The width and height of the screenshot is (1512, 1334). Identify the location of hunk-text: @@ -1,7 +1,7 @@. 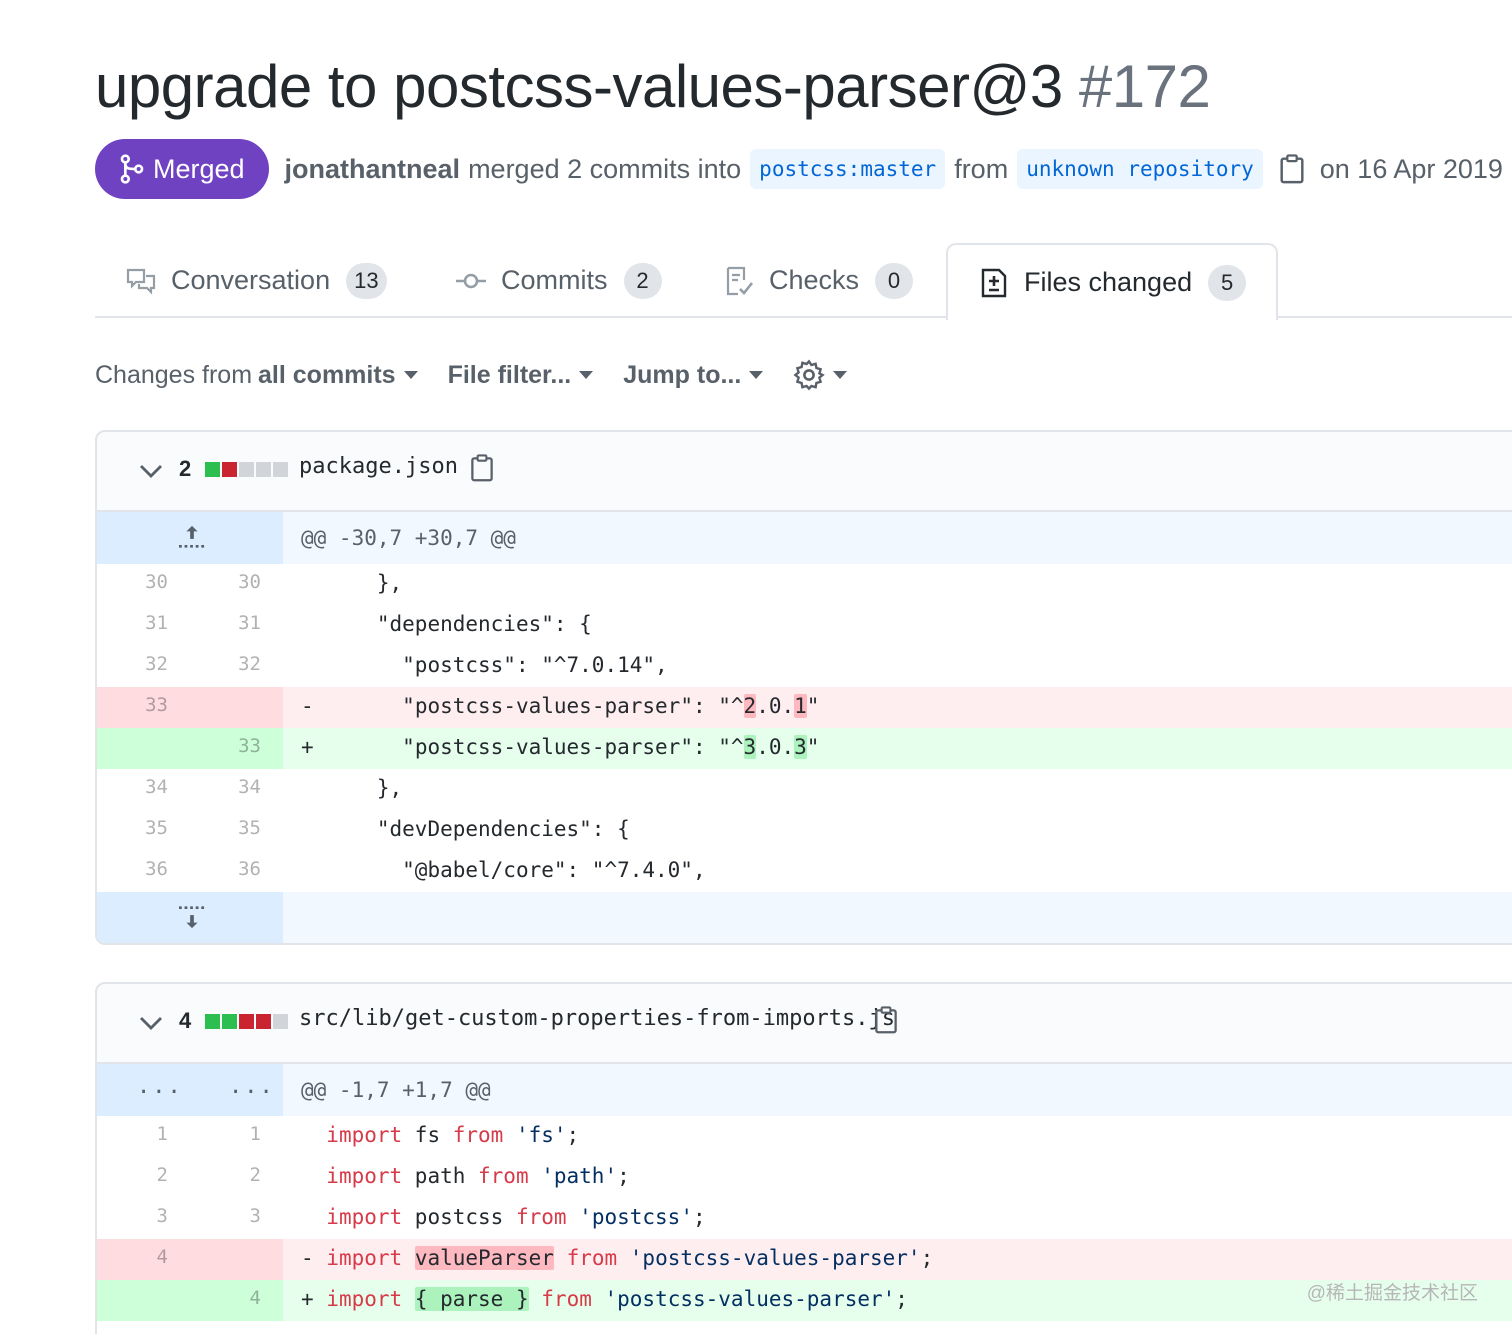
(897, 1090).